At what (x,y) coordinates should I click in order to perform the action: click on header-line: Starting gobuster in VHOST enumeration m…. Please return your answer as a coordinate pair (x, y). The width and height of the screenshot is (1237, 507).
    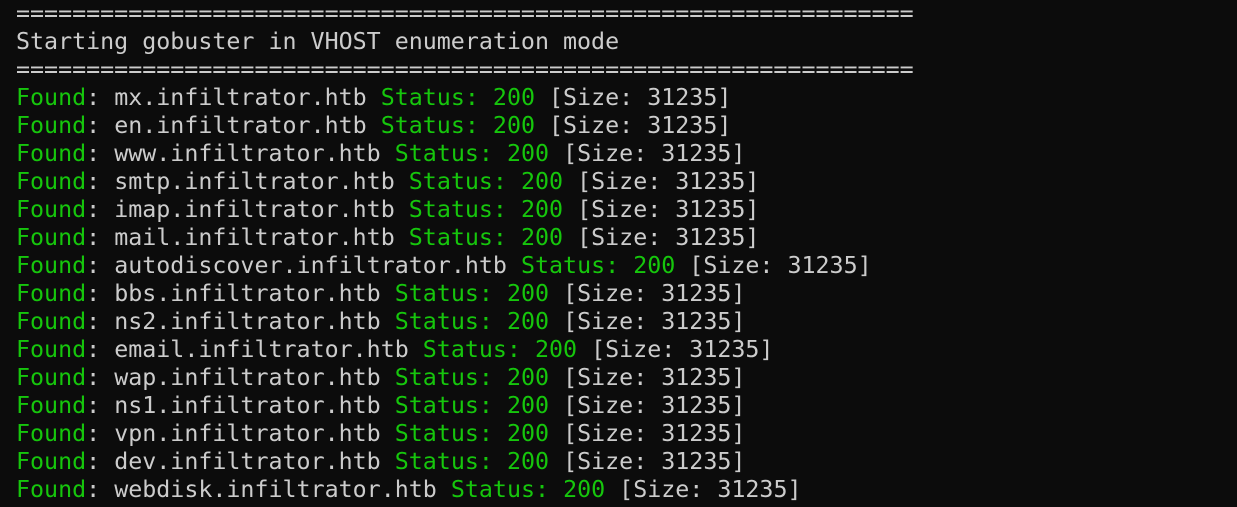
    Looking at the image, I should click on (318, 41).